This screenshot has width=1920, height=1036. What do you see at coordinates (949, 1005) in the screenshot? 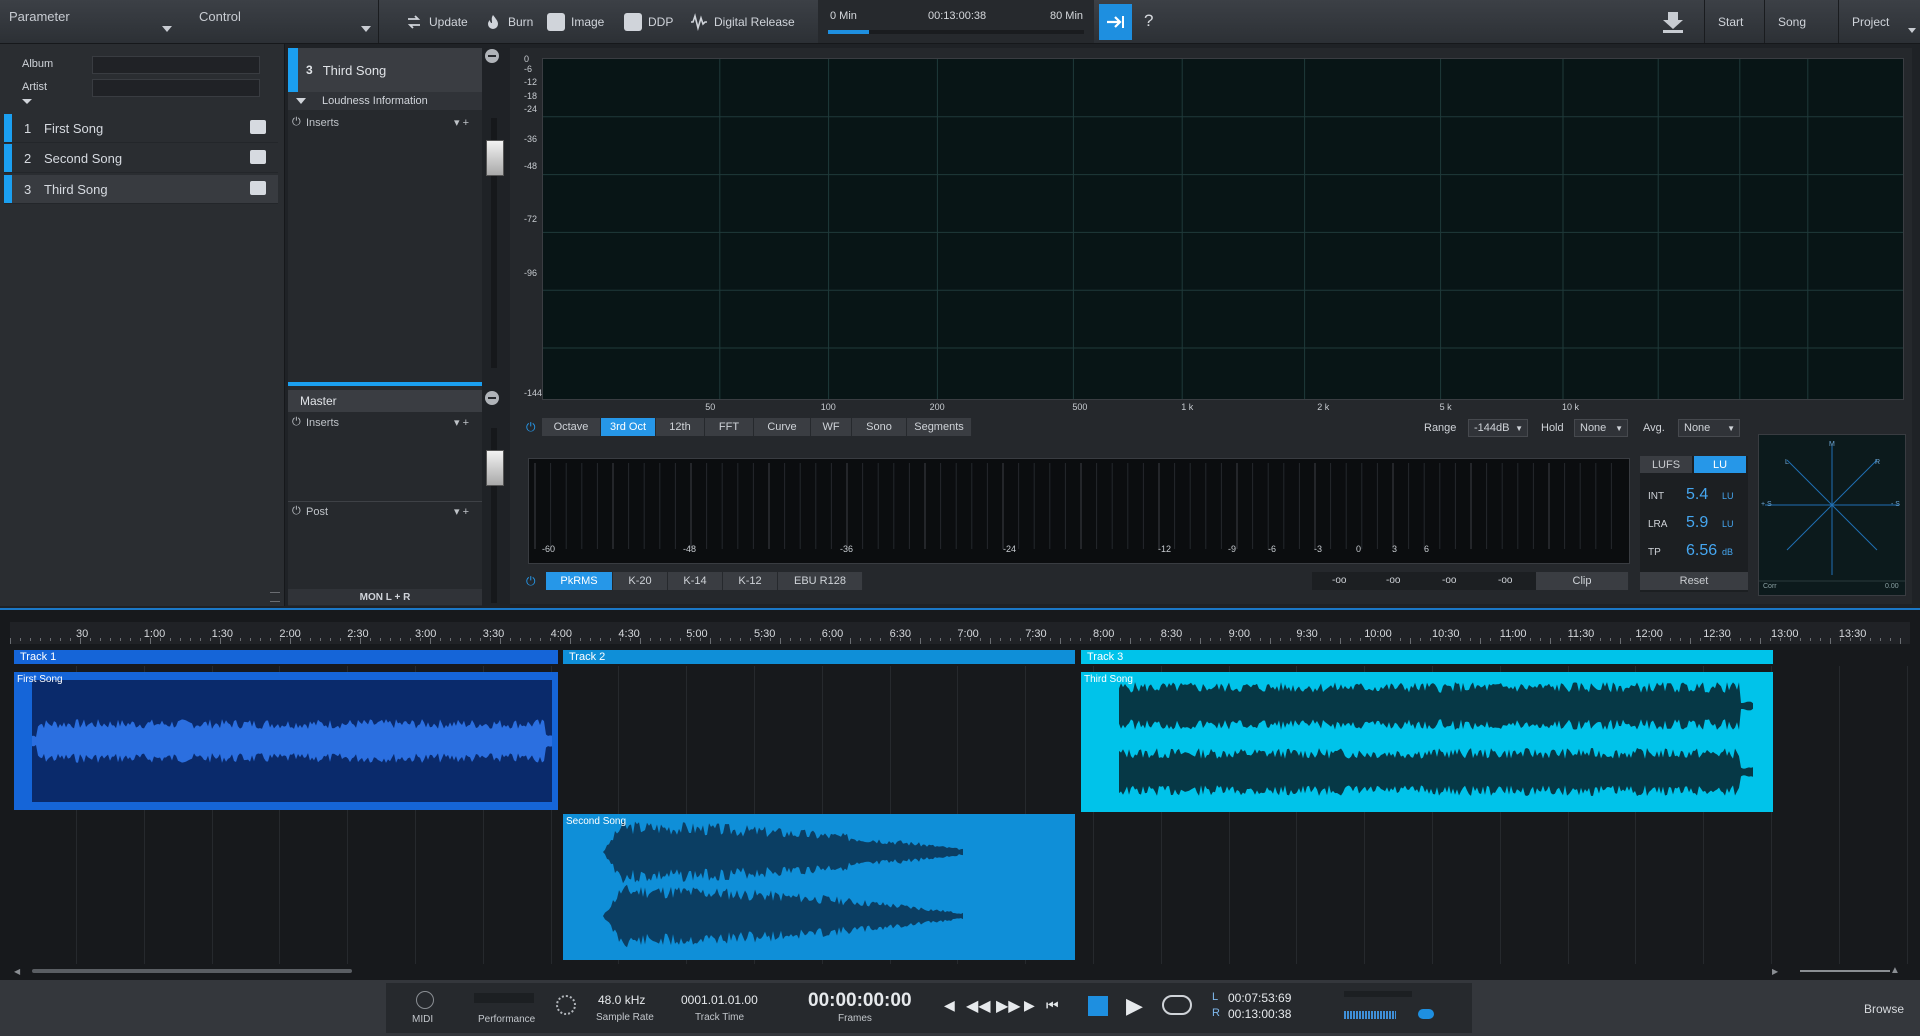
I see `previous-marker-icon: ◀` at bounding box center [949, 1005].